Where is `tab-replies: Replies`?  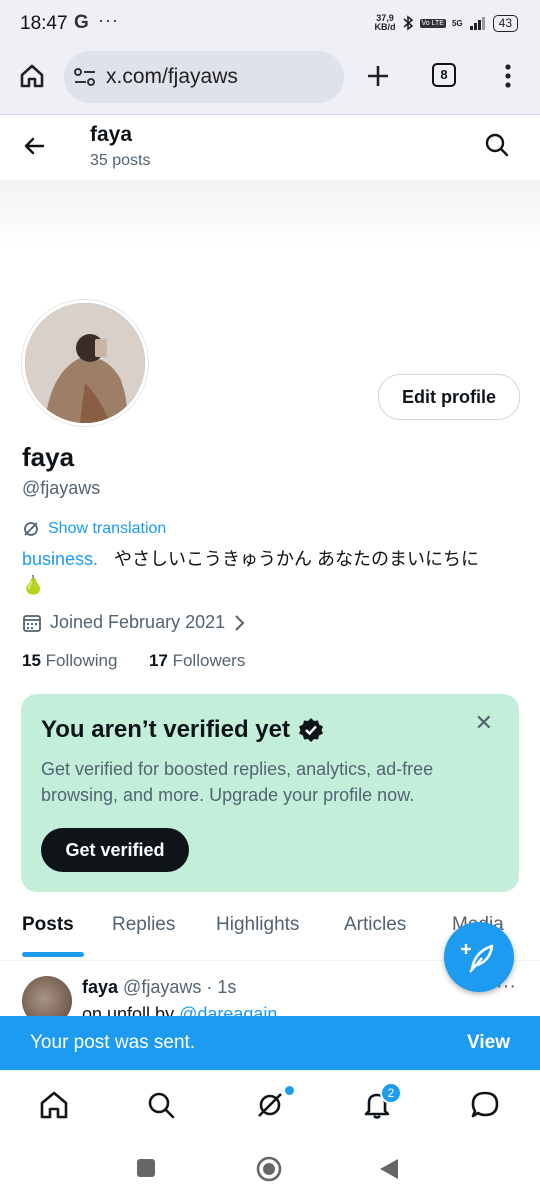 tab-replies: Replies is located at coordinates (143, 925).